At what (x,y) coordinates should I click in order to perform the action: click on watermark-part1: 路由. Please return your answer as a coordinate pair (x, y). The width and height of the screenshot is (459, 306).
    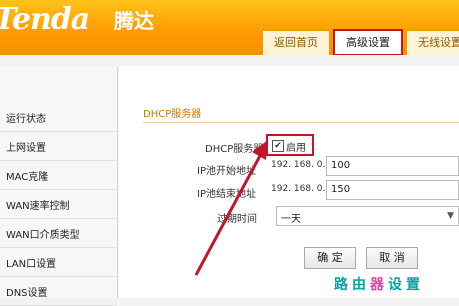
    Looking at the image, I should click on (352, 285).